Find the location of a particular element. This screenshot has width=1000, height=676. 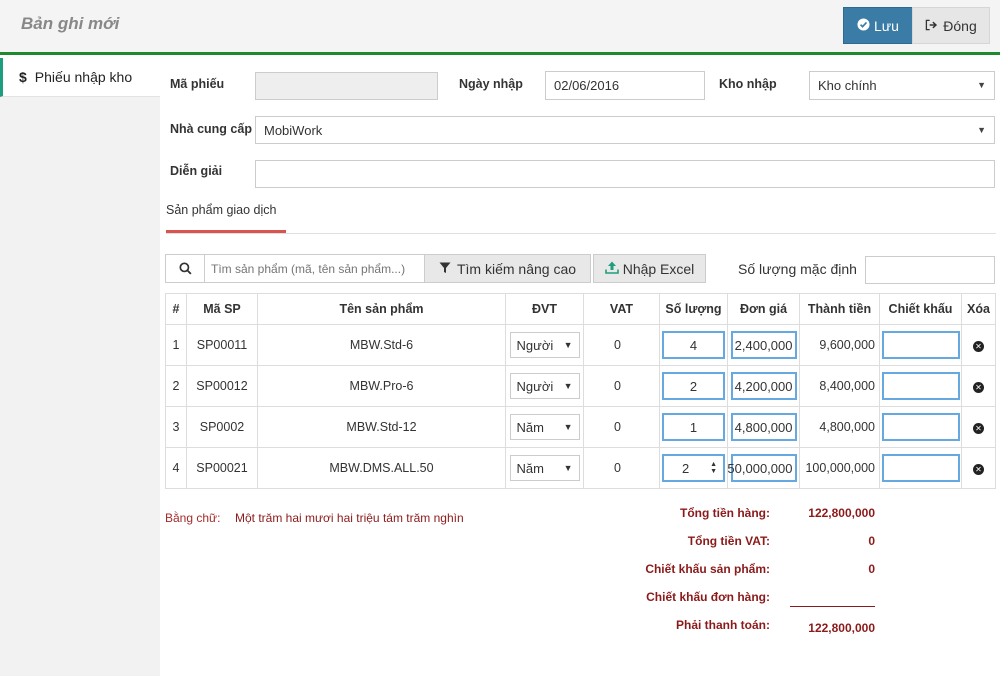

col-header-price: Đơn giá is located at coordinates (763, 309).